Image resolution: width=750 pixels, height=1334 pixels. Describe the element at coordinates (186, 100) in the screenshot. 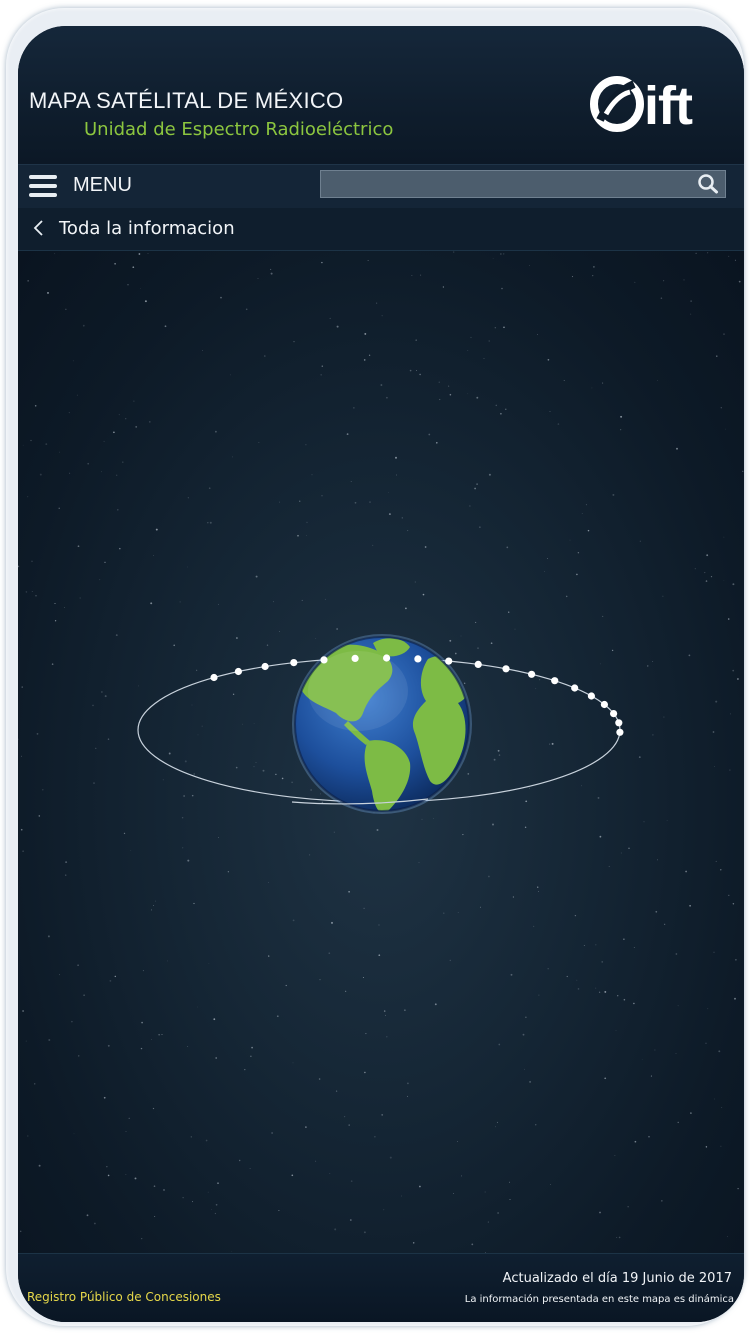

I see `page-title: MAPA SATÉLITAL DE MÉXICO` at that location.